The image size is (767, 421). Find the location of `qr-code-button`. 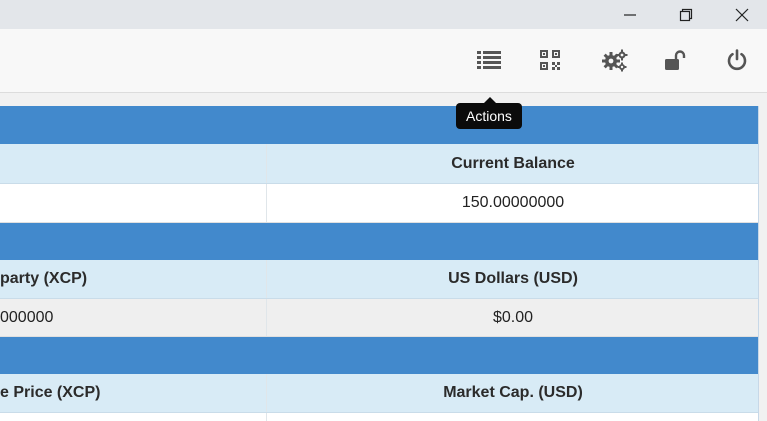

qr-code-button is located at coordinates (550, 60).